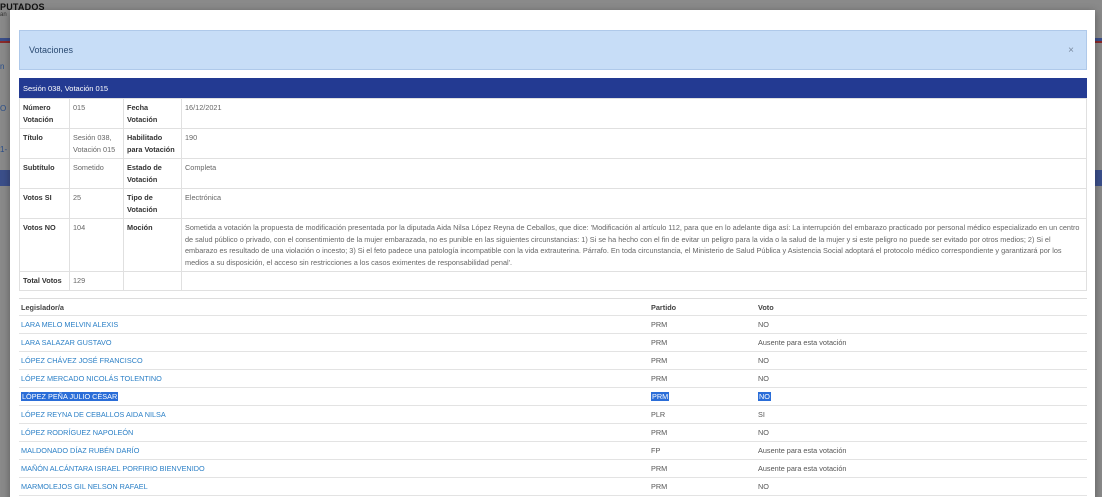  What do you see at coordinates (335, 378) in the screenshot?
I see `legislator-name-link: LÓPEZ MERCADO NICOLÁS TOLENTINO` at bounding box center [335, 378].